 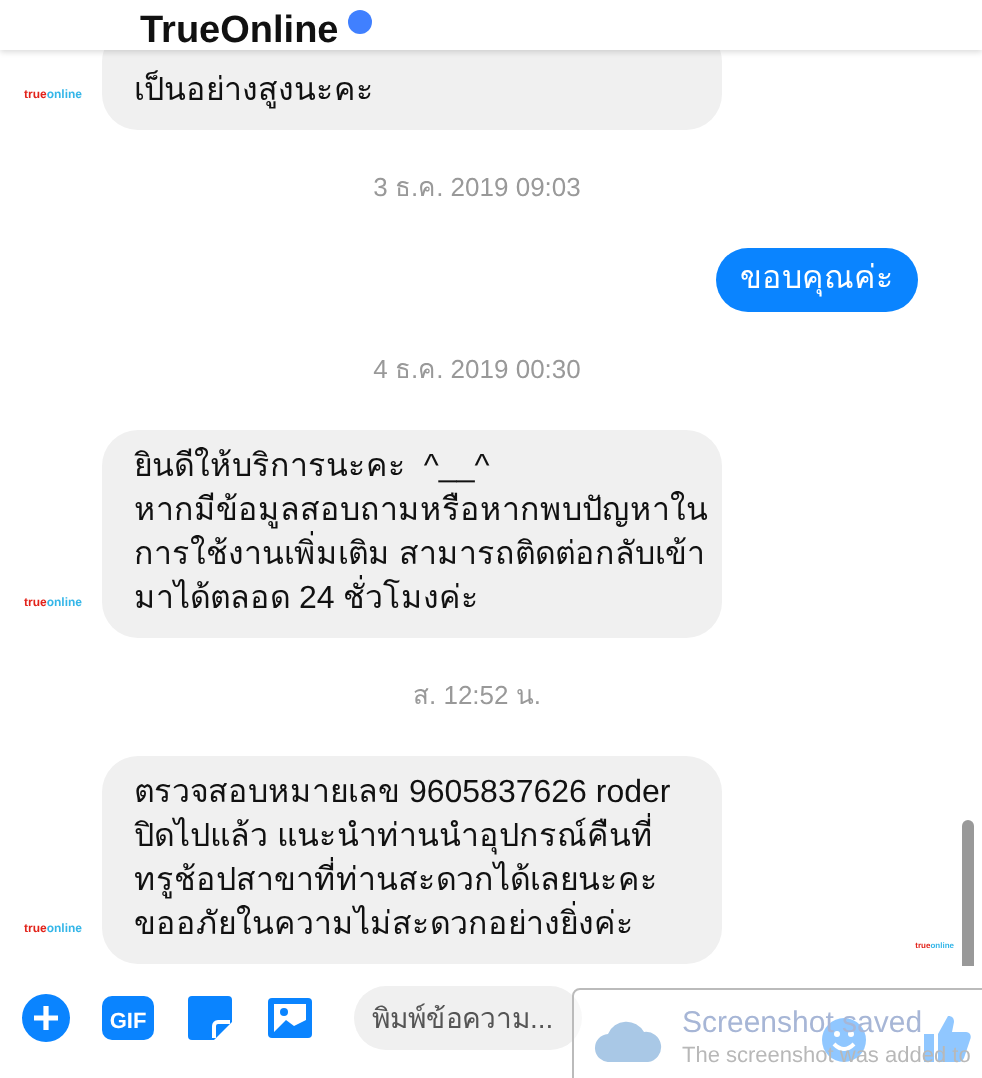 I want to click on add-icon, so click(x=46, y=1018).